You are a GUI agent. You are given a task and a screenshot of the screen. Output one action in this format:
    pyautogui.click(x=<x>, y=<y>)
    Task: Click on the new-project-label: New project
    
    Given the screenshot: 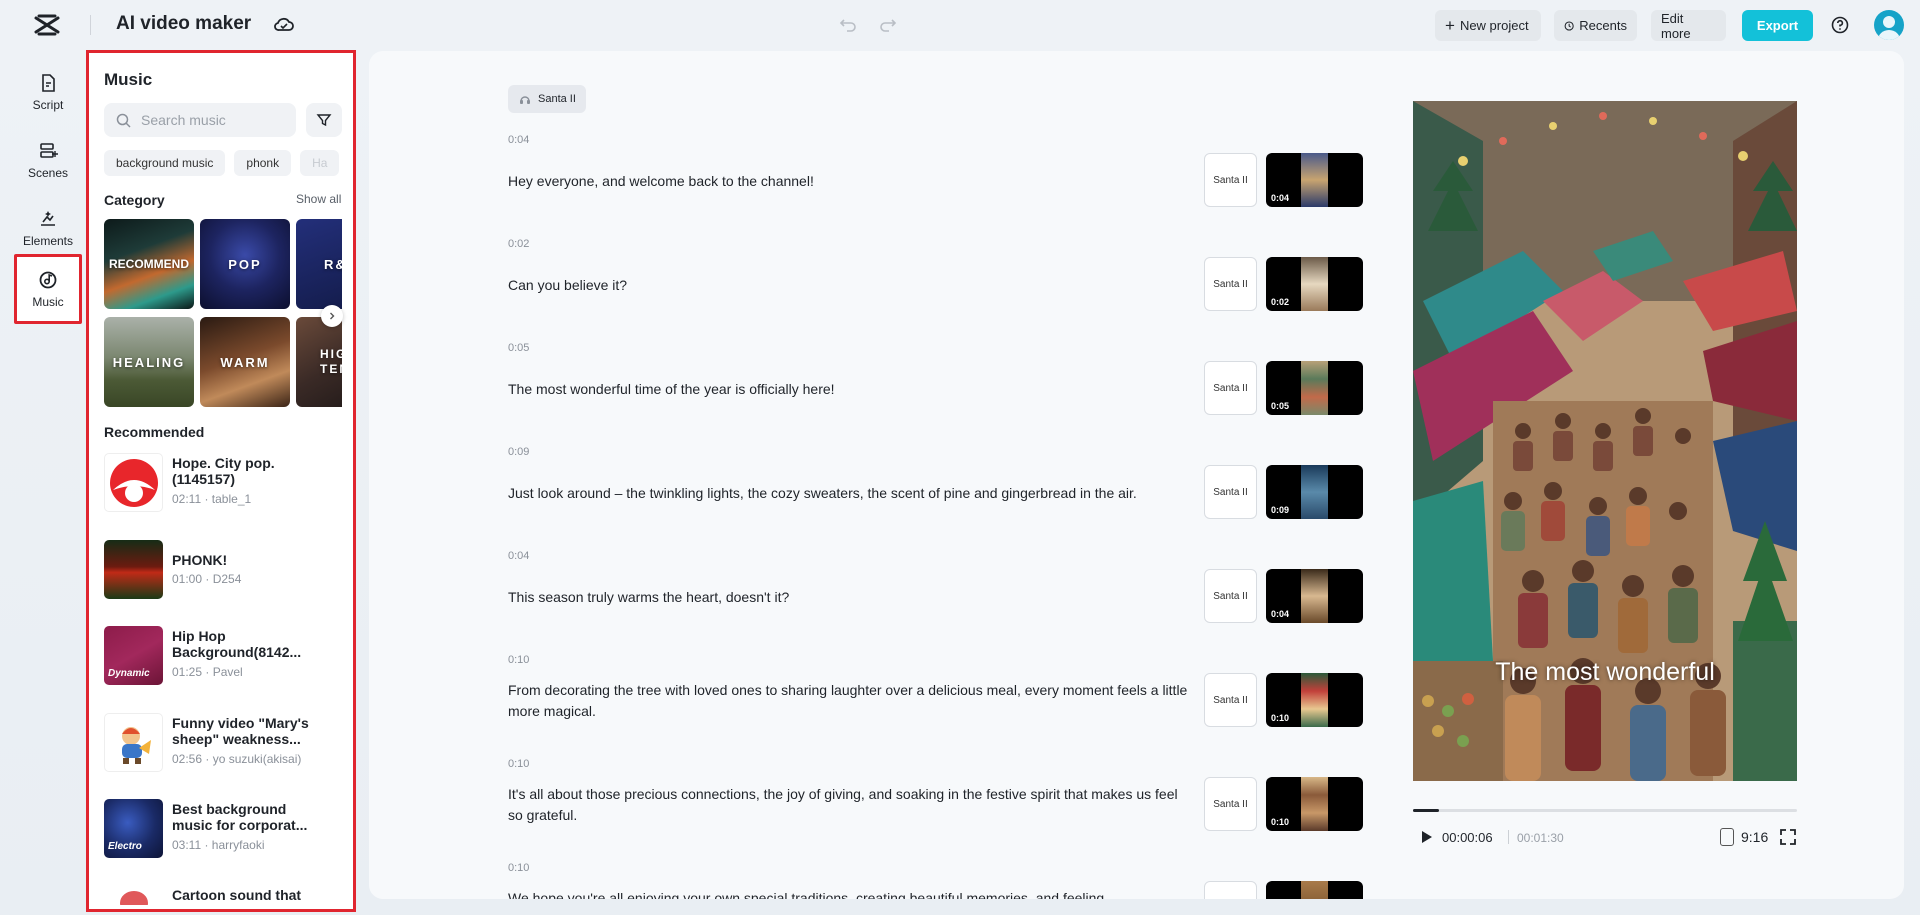 What is the action you would take?
    pyautogui.click(x=1494, y=25)
    